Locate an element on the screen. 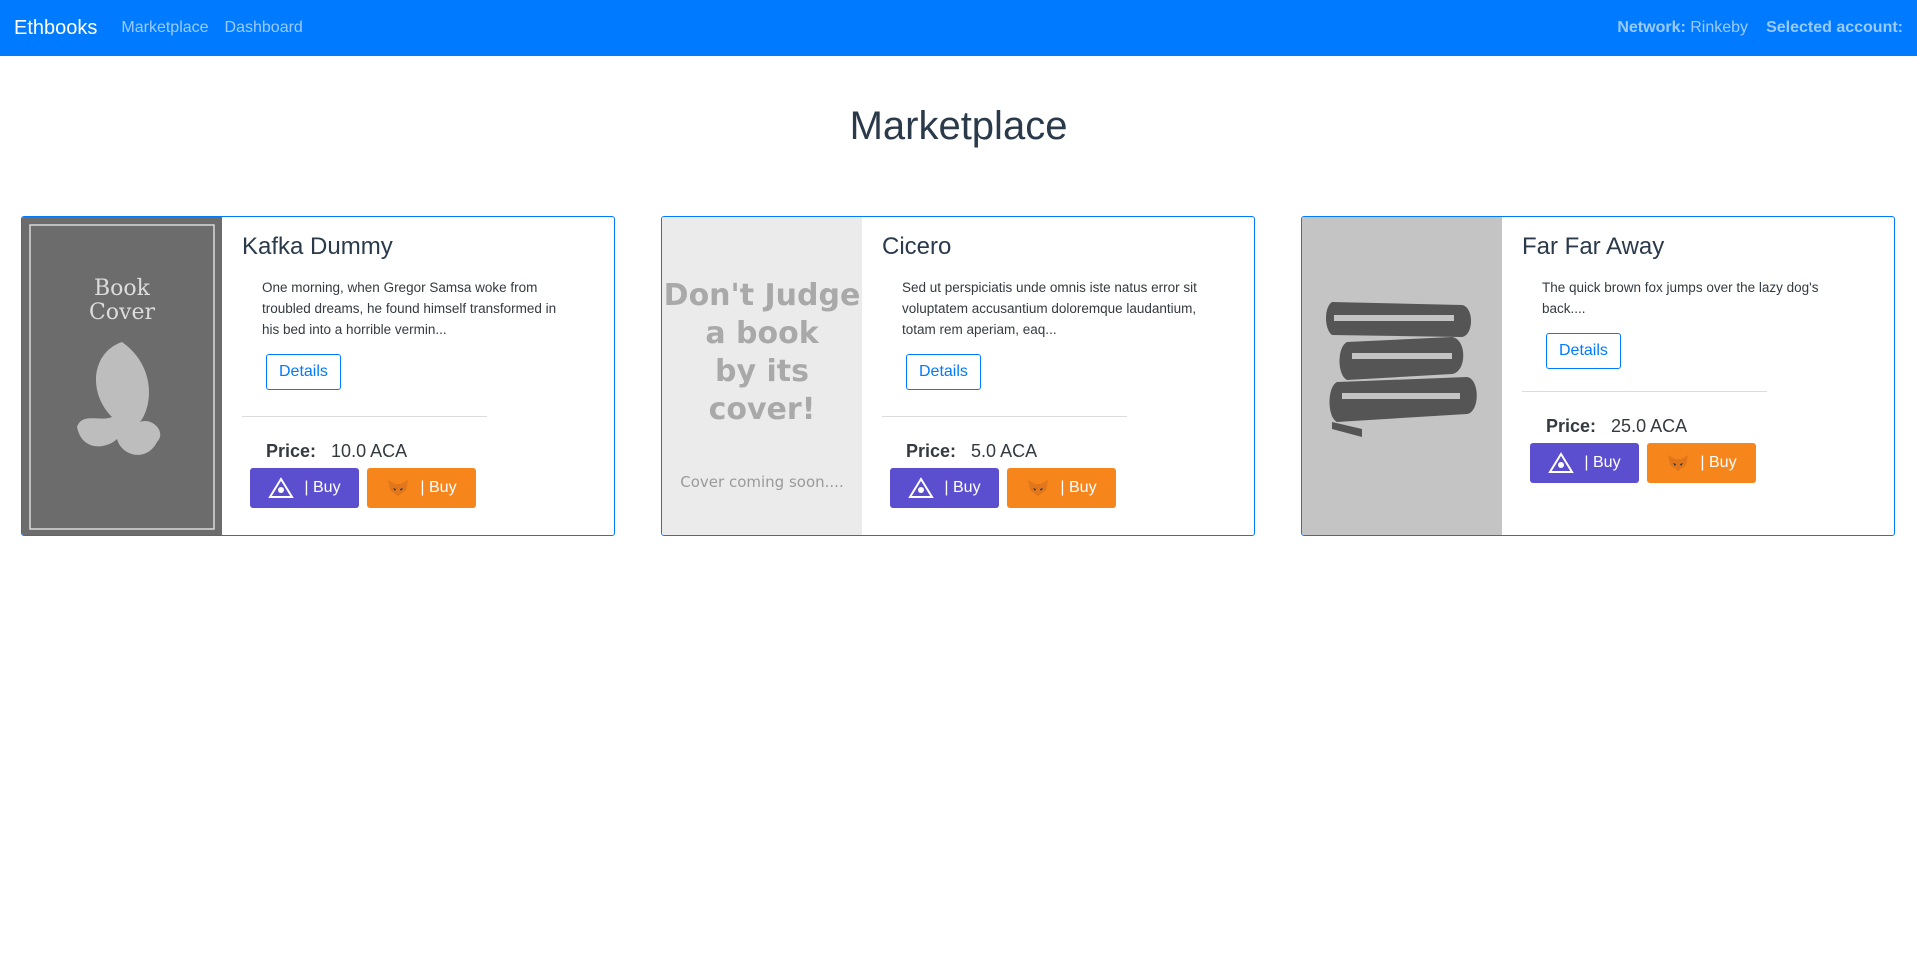  cover-text-line: cover! is located at coordinates (762, 409).